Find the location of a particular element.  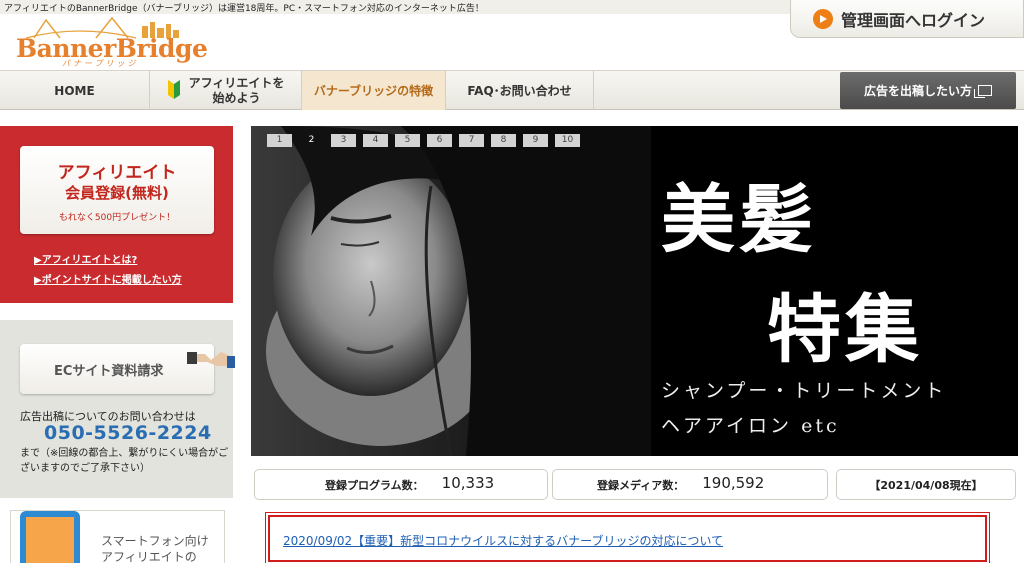

nav-home: HOME is located at coordinates (75, 90).